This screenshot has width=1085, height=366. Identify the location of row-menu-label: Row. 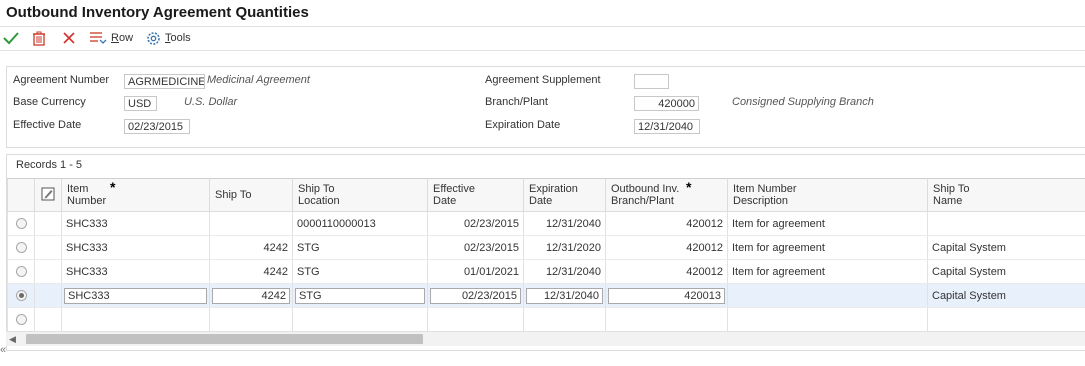
(122, 38).